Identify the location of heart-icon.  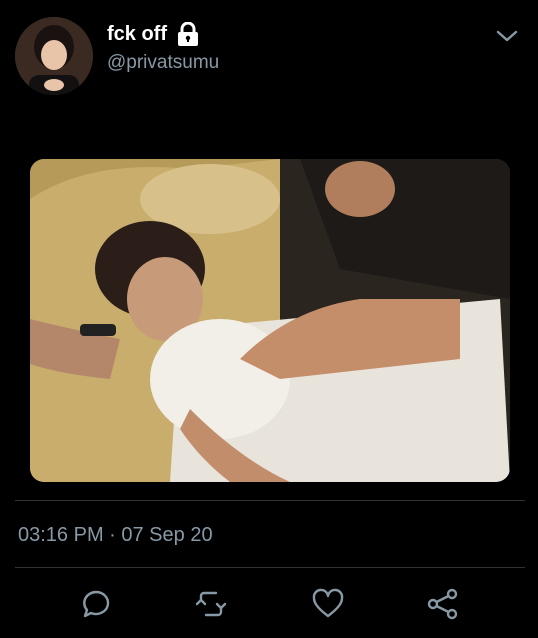
(328, 604).